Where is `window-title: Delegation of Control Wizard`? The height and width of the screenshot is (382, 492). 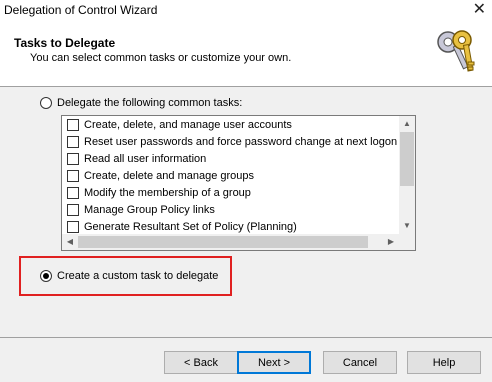
window-title: Delegation of Control Wizard is located at coordinates (81, 10).